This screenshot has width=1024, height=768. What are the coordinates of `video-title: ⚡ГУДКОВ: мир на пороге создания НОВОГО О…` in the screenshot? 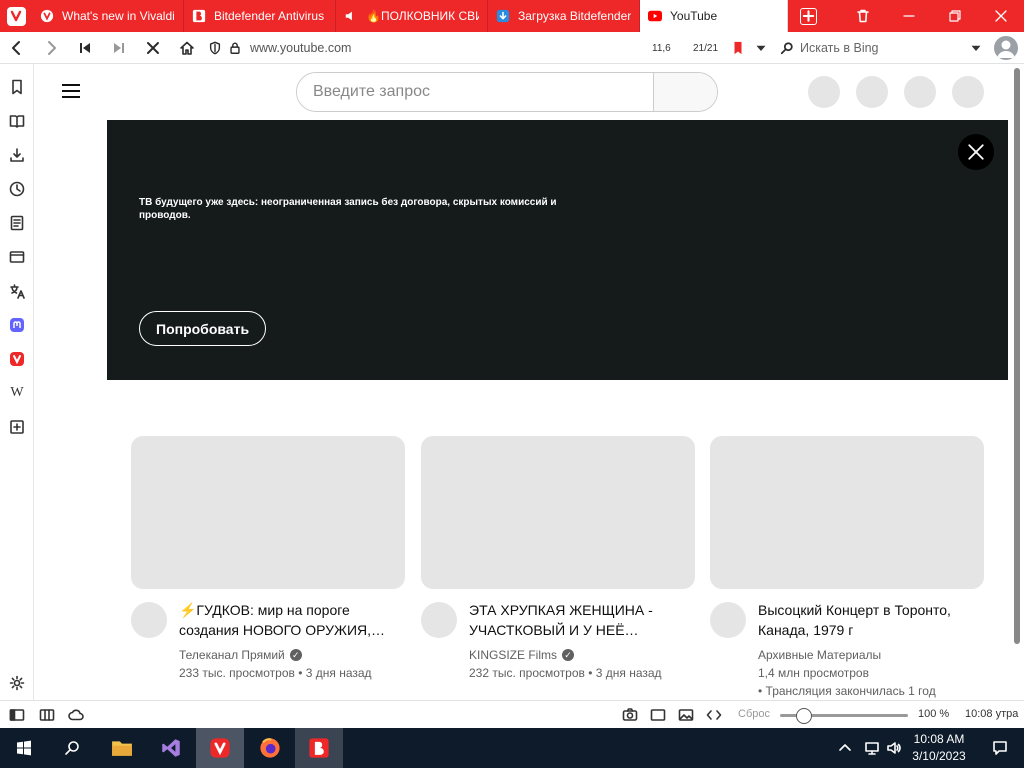 It's located at (289, 620).